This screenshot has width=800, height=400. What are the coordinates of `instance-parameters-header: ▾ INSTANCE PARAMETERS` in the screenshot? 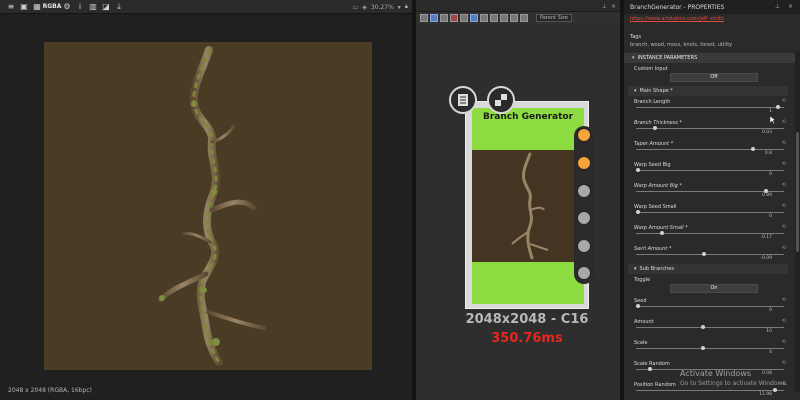 It's located at (712, 58).